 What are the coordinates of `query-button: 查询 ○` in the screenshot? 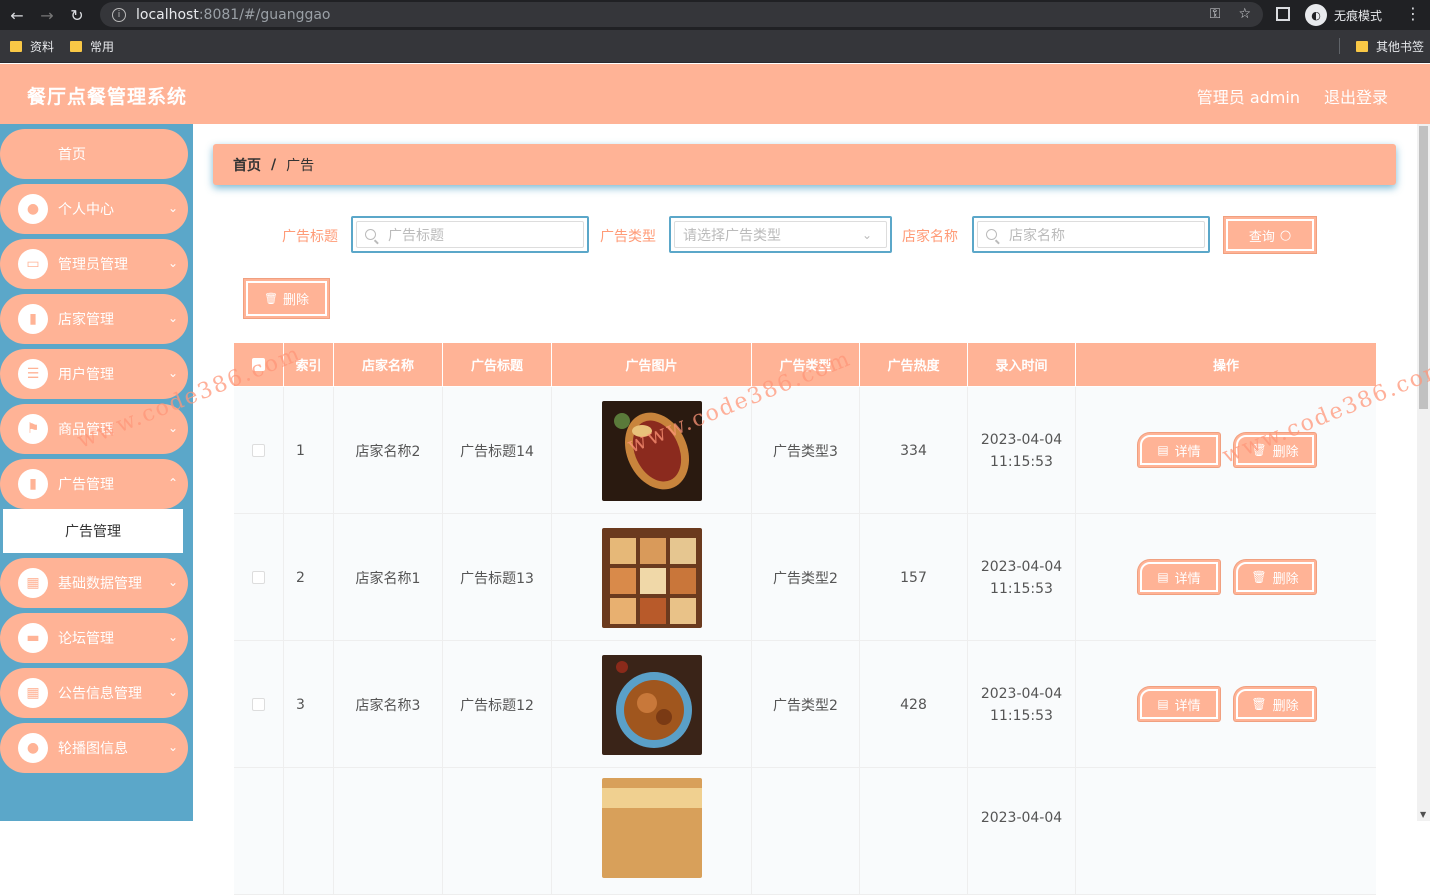 It's located at (1270, 235).